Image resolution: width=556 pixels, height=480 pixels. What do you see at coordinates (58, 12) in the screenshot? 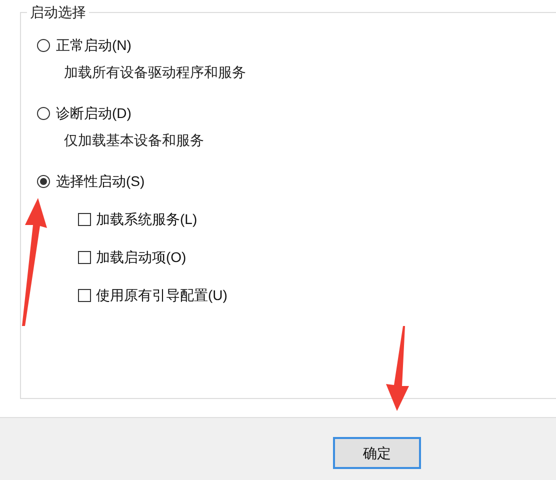
I see `group-title: 启动选择` at bounding box center [58, 12].